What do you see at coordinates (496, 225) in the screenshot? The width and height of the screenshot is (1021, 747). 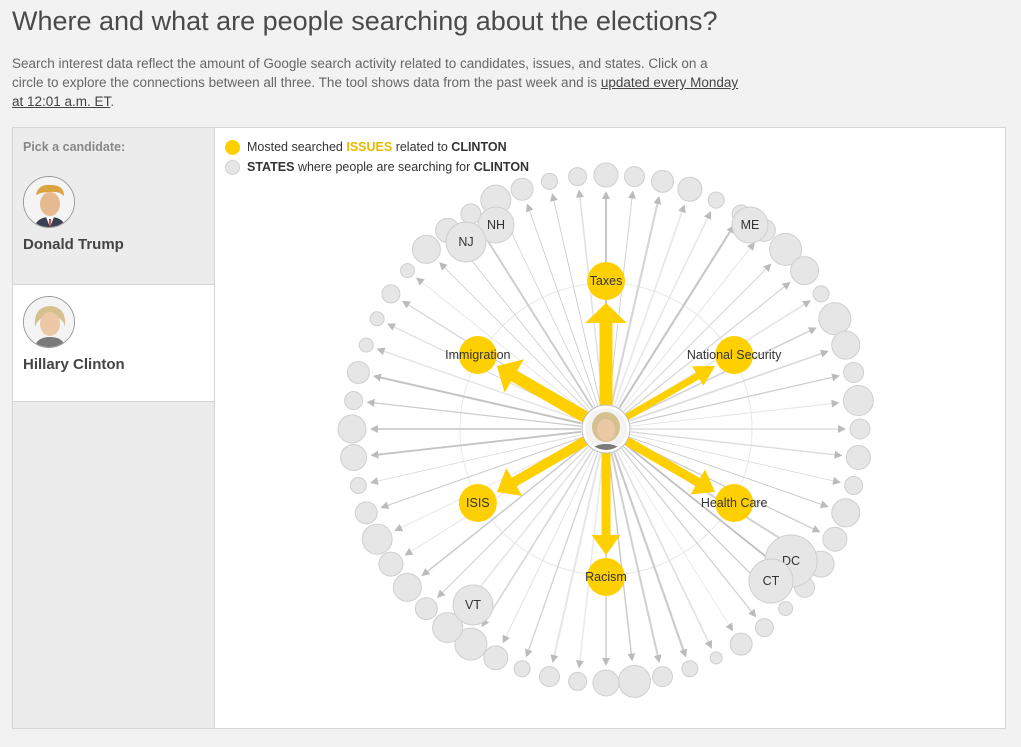 I see `state-label: NH` at bounding box center [496, 225].